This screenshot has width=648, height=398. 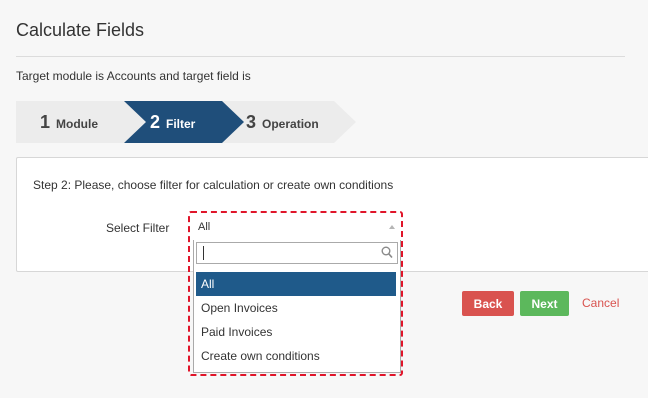 What do you see at coordinates (203, 253) in the screenshot?
I see `text-caret` at bounding box center [203, 253].